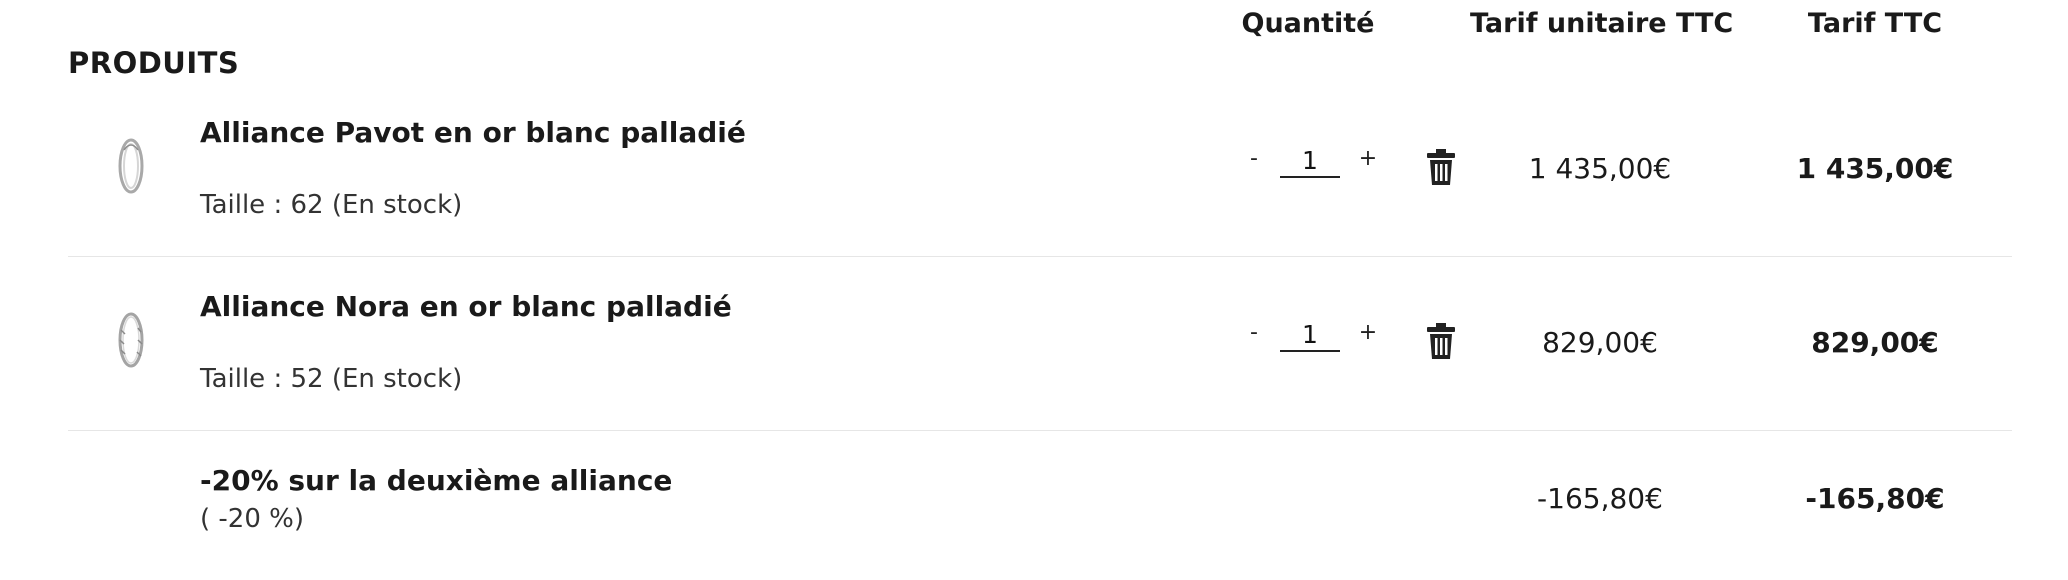  What do you see at coordinates (466, 306) in the screenshot?
I see `product-name: Alliance Nora en or blanc palladié` at bounding box center [466, 306].